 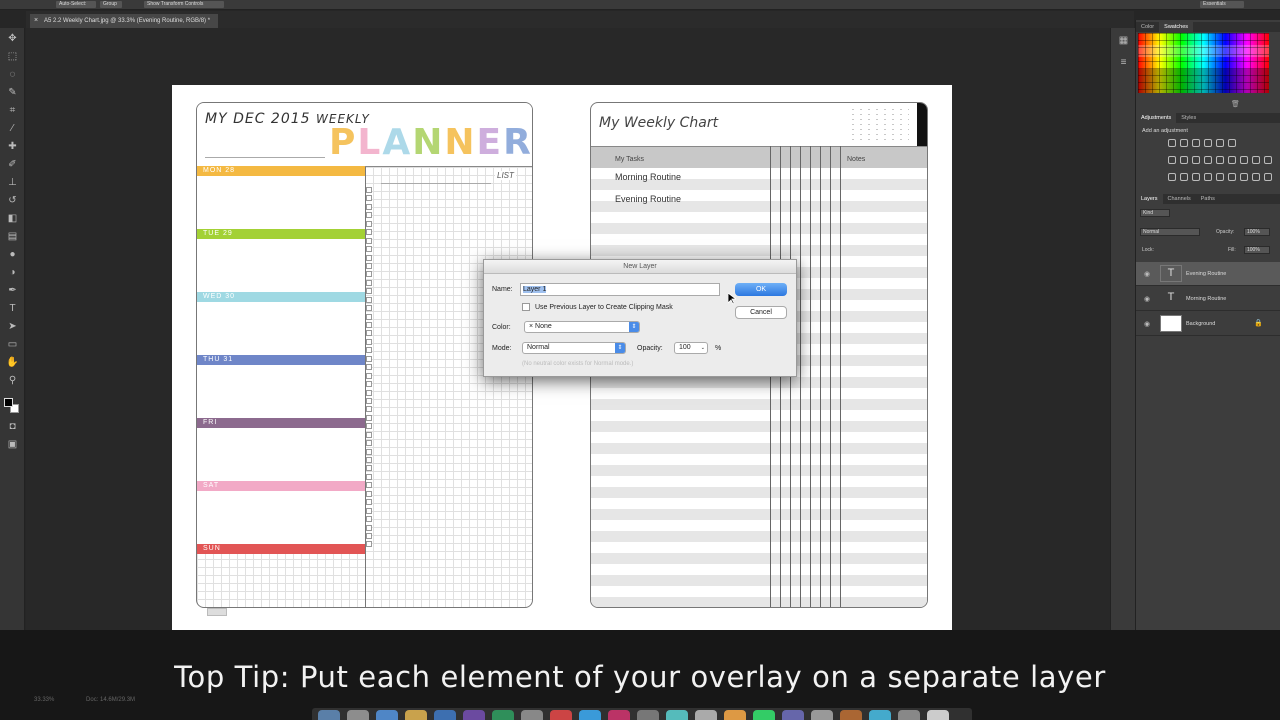 What do you see at coordinates (761, 289) in the screenshot?
I see `ok-button: OK` at bounding box center [761, 289].